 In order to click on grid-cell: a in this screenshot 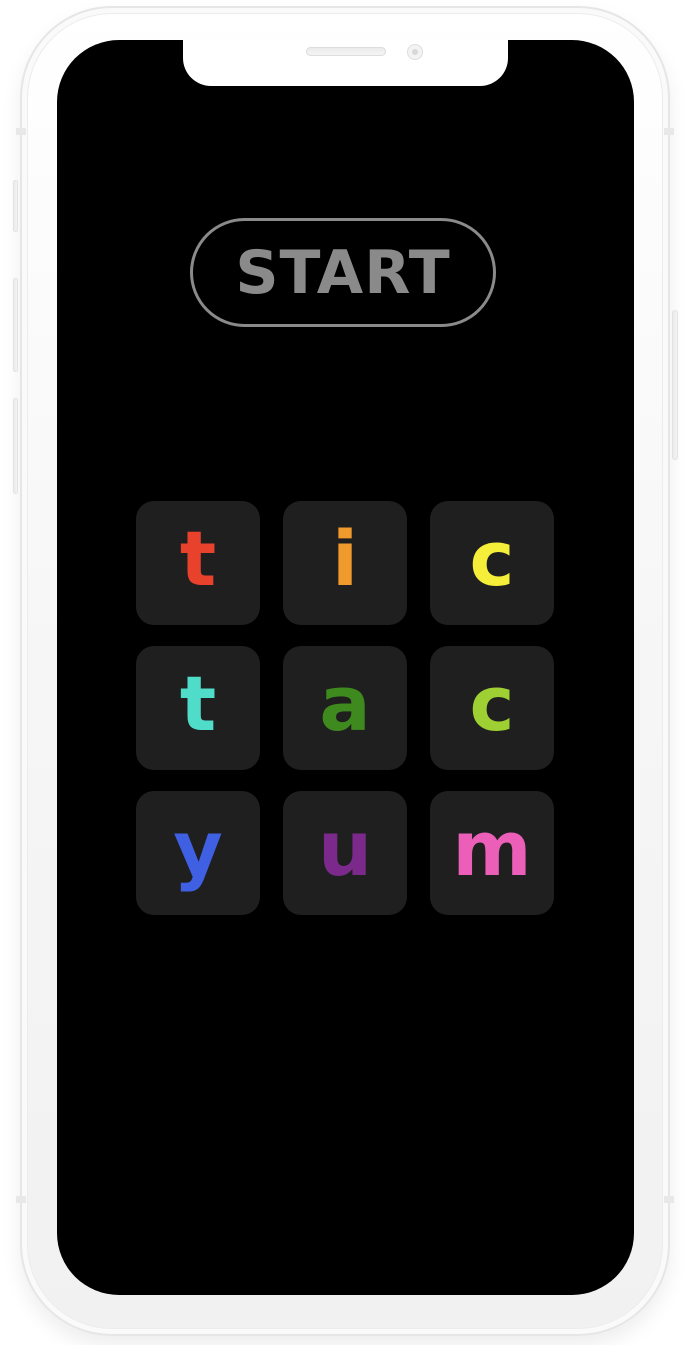, I will do `click(345, 708)`.